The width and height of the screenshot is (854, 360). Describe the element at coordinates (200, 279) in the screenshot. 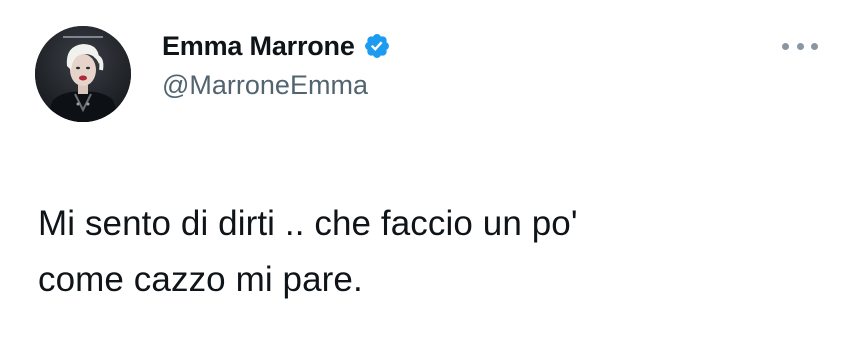

I see `tweet-text-line: come cazzo mi pare.` at that location.